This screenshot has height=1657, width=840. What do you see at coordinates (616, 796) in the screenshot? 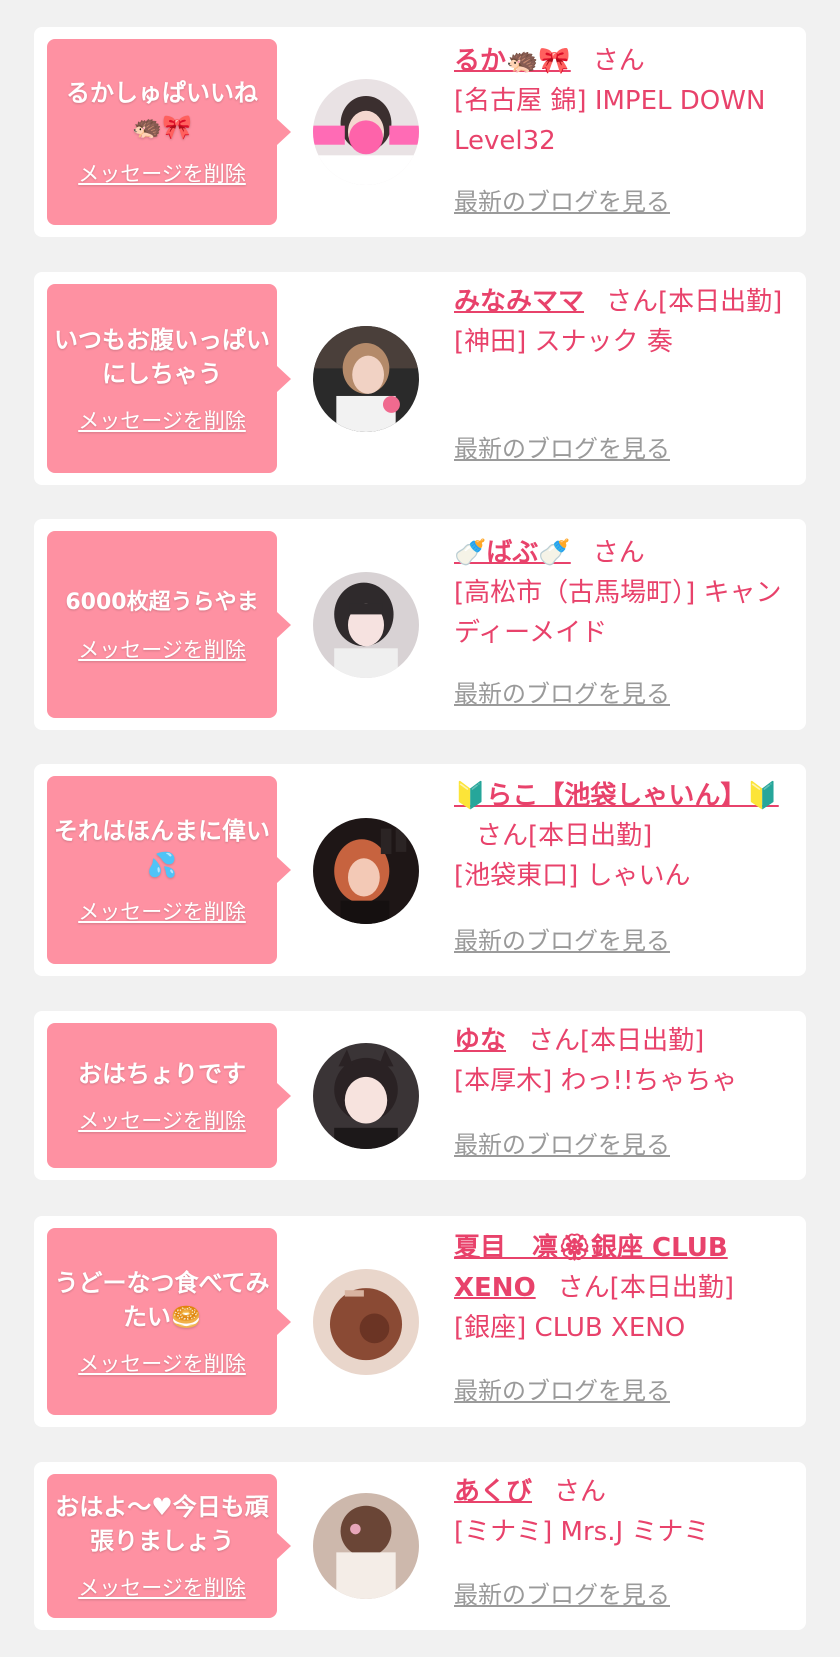
I see `sender-name-link: 🔰らこ【池袋しゃいん】🔰` at bounding box center [616, 796].